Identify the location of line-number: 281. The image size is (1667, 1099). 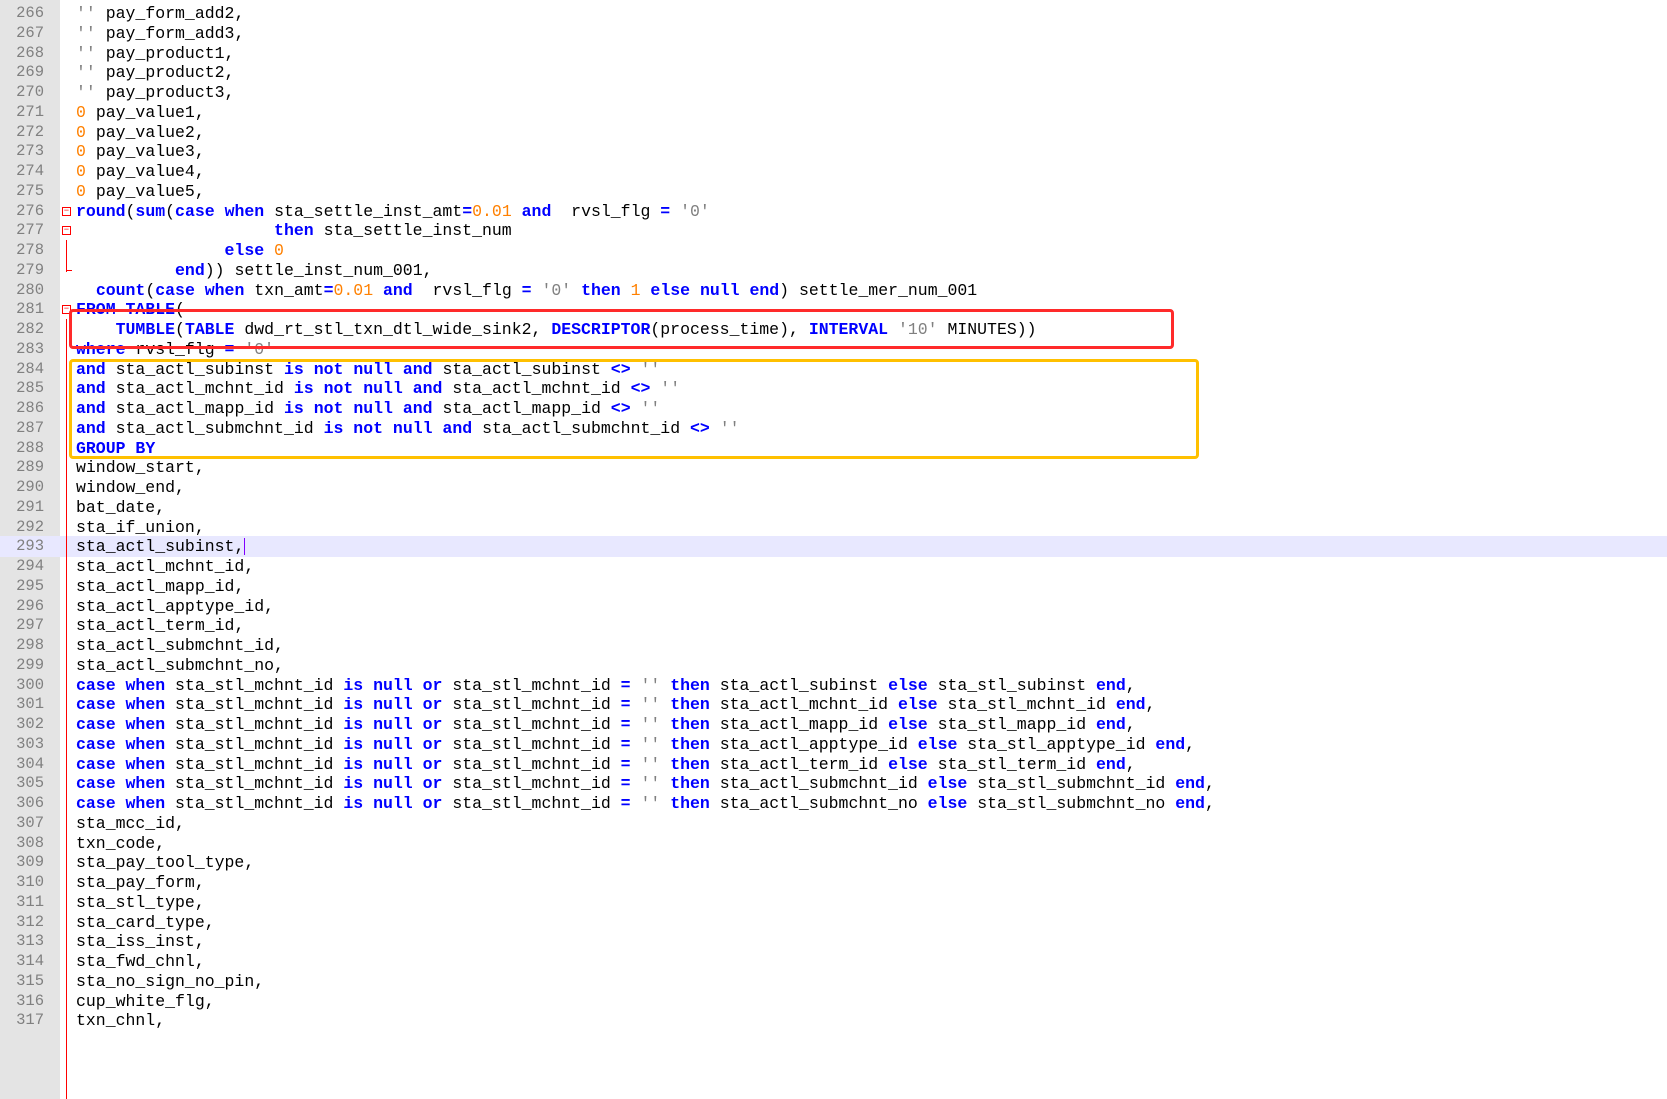
(30, 309).